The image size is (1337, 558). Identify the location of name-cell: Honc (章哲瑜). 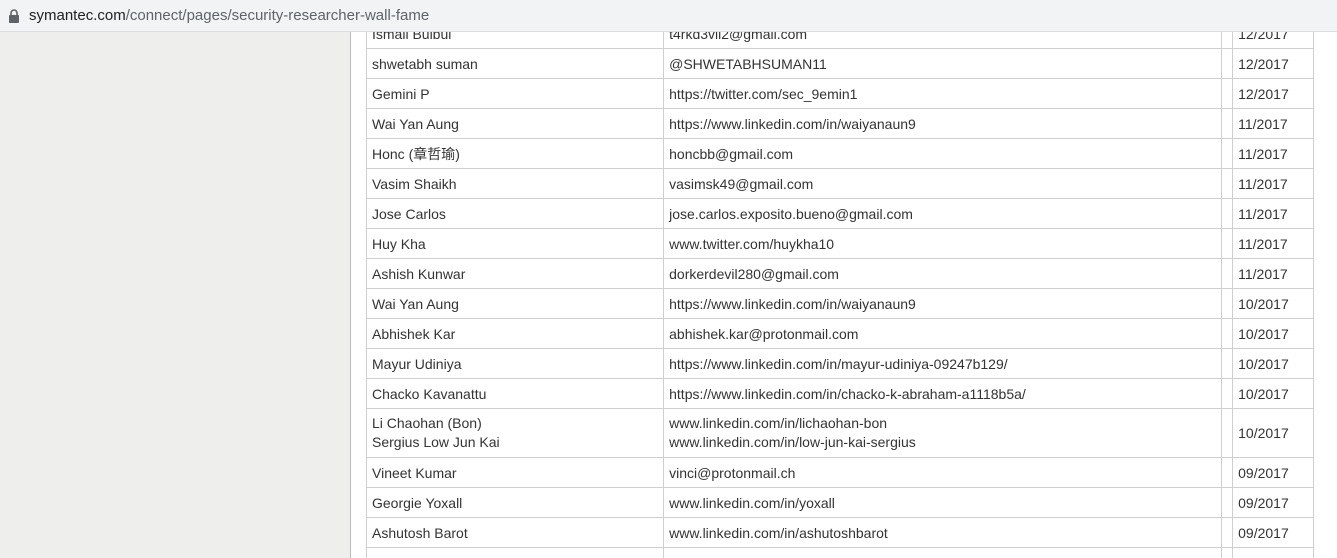
(515, 153).